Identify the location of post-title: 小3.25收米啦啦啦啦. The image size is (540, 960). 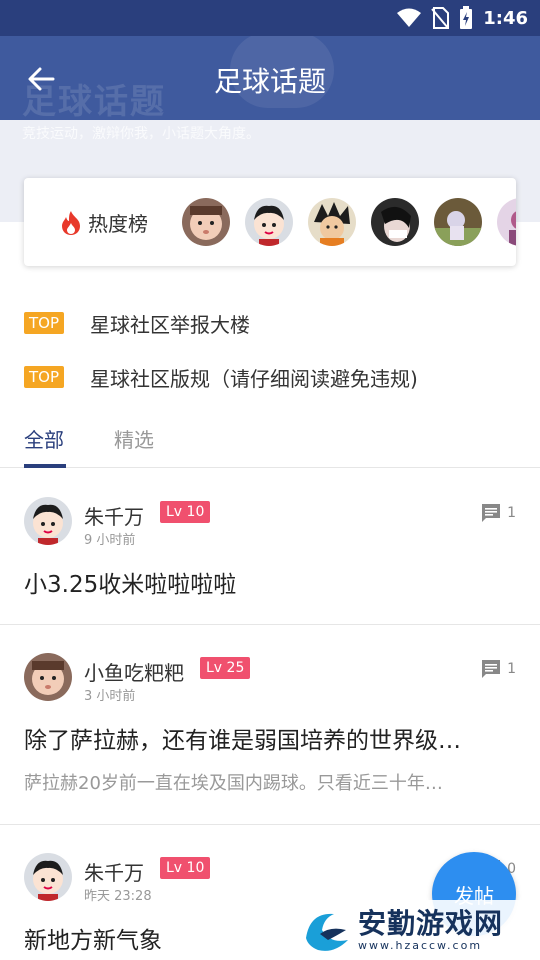
(270, 582).